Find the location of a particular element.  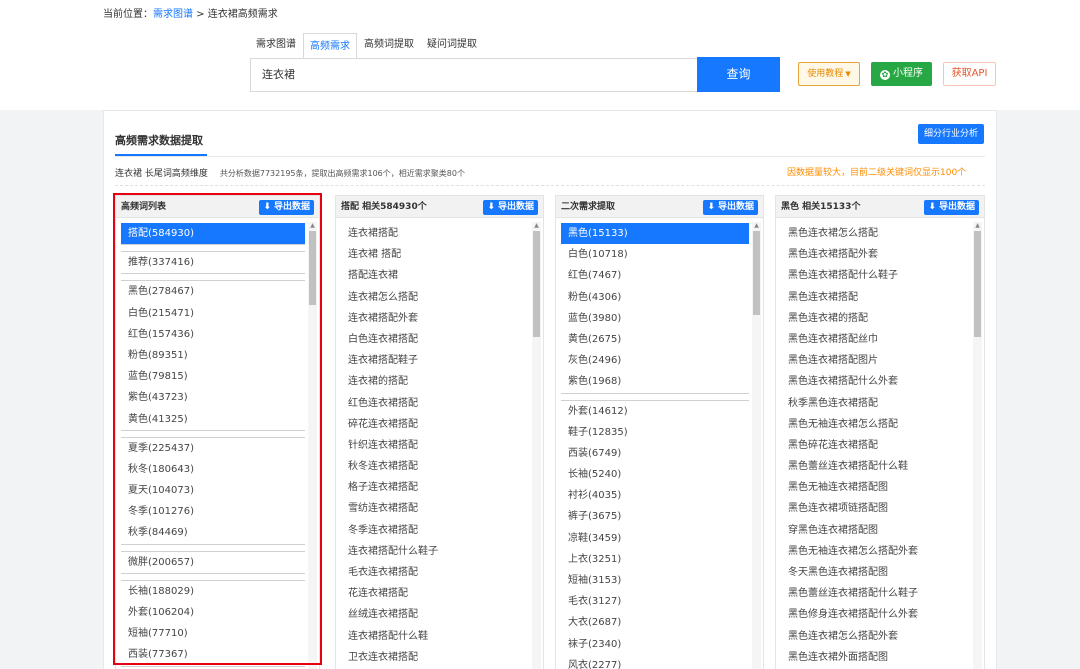

list-item: 碎花连衣裙搭配 is located at coordinates (435, 424).